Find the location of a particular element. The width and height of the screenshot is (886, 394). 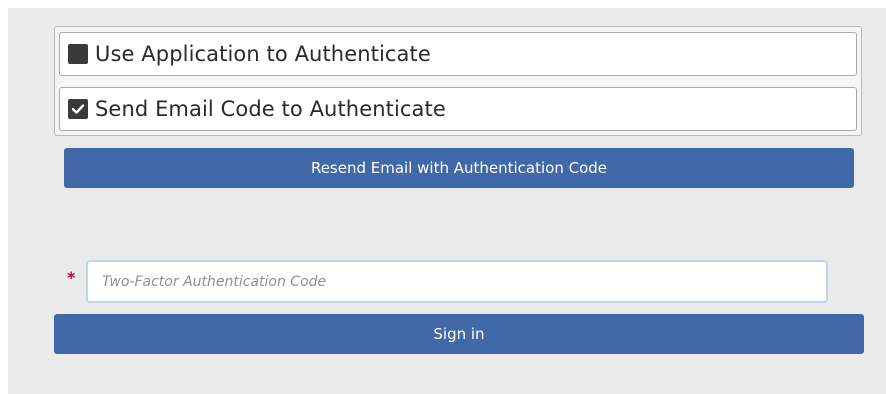

resend-email-button: Resend Email with Authentication Code is located at coordinates (459, 168).